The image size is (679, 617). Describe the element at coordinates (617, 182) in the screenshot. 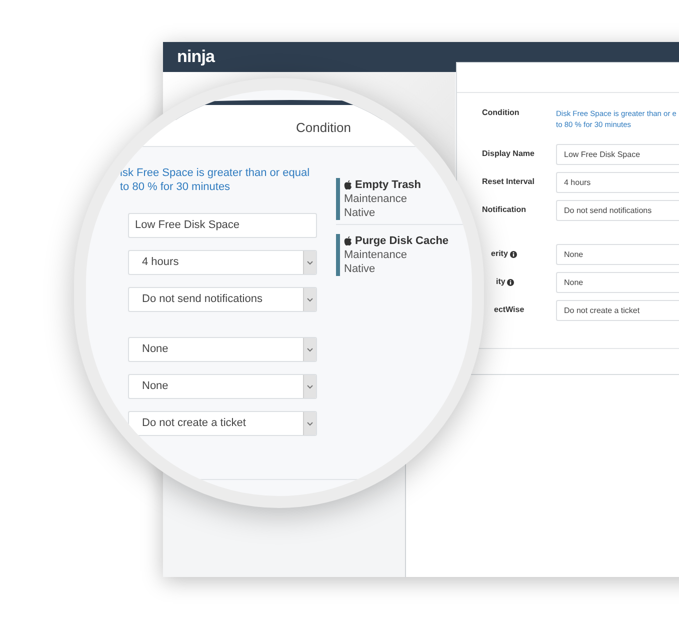

I see `input-field: 4 hours` at that location.